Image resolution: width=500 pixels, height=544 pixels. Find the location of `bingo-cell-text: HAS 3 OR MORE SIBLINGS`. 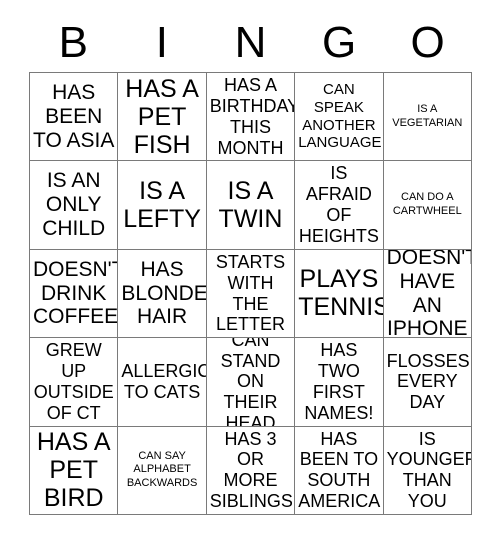

bingo-cell-text: HAS 3 OR MORE SIBLINGS is located at coordinates (251, 470).